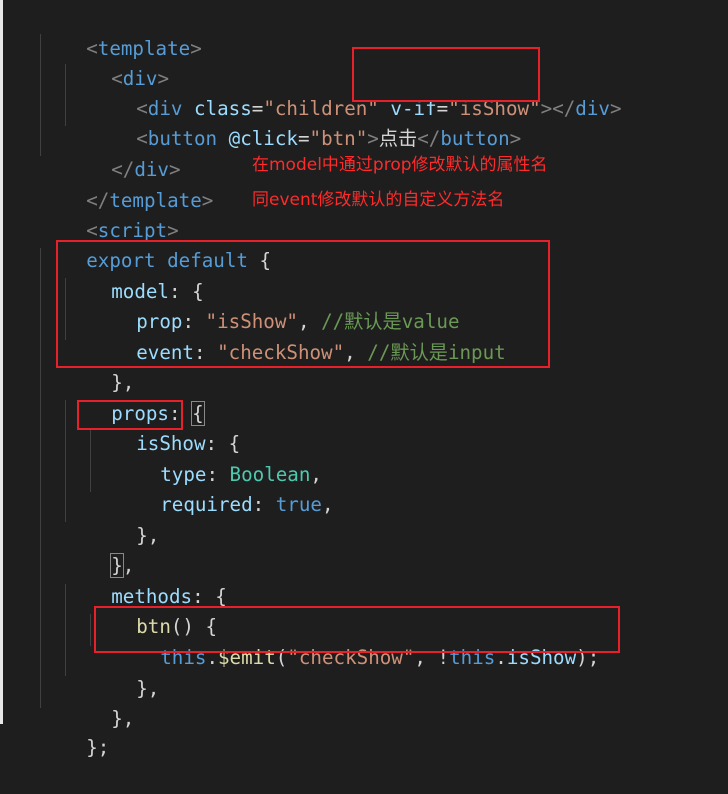 The width and height of the screenshot is (728, 794). I want to click on indent-guide, so click(40, 478).